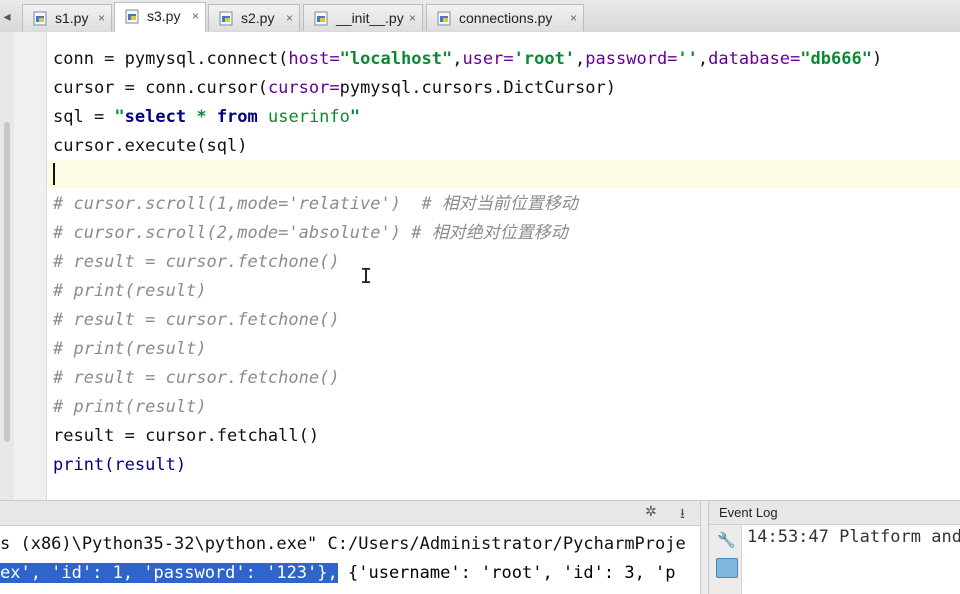  I want to click on gear-icon: ✲, so click(651, 511).